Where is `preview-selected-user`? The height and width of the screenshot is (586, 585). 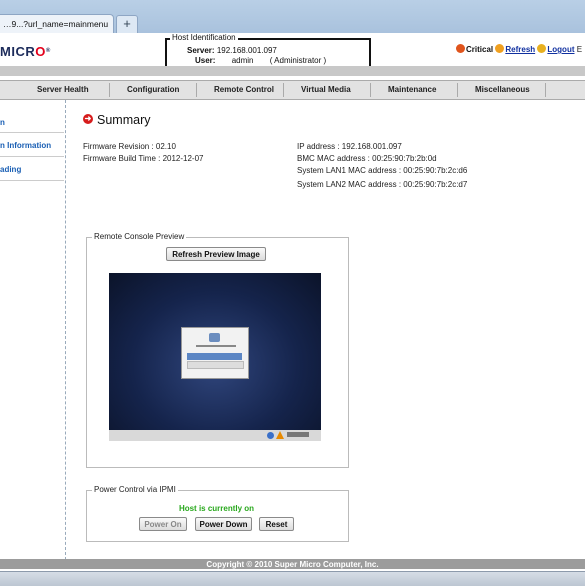 preview-selected-user is located at coordinates (214, 356).